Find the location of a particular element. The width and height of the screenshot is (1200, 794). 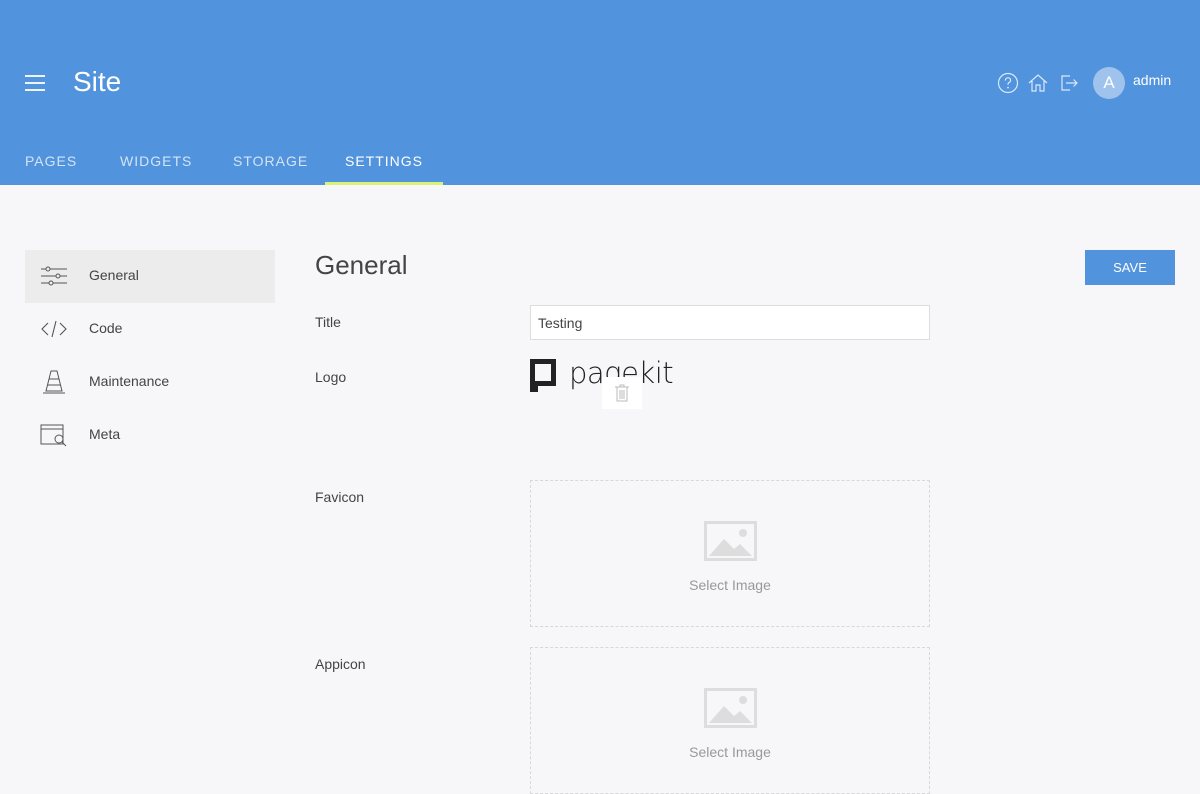

favicon-label: Favicon is located at coordinates (340, 497).